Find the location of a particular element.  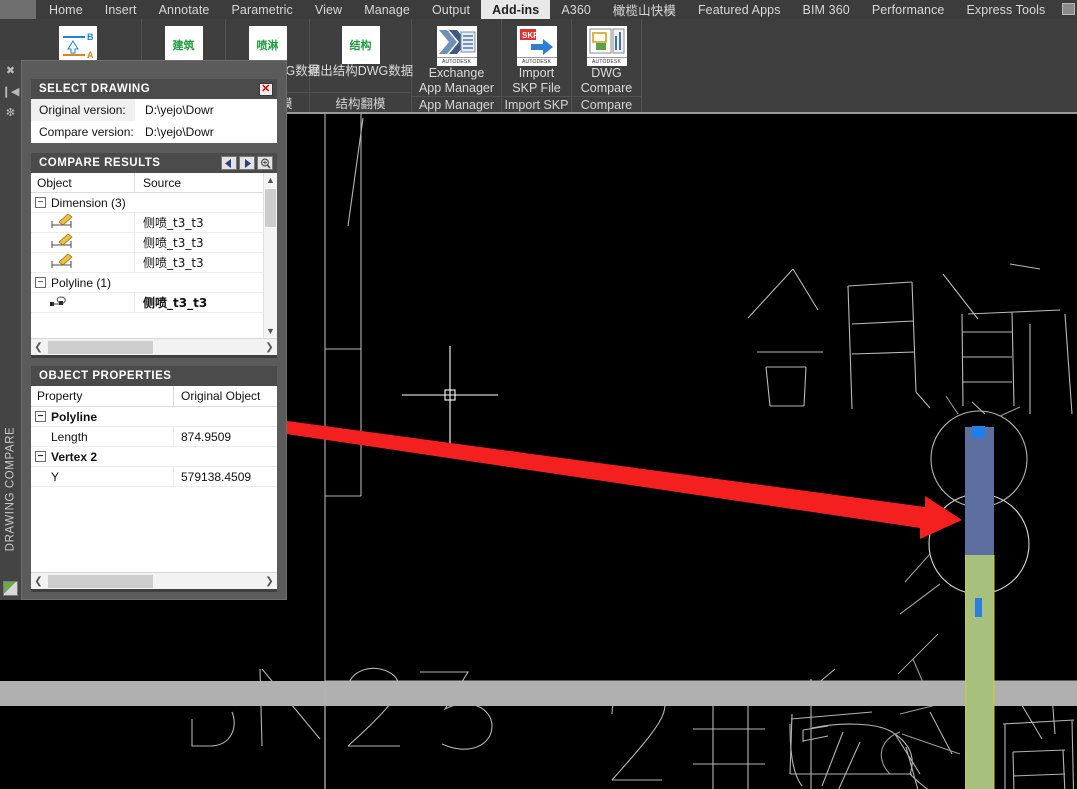

select-drawing-row: Compare version: D:\yejo\Dowr is located at coordinates (154, 132).